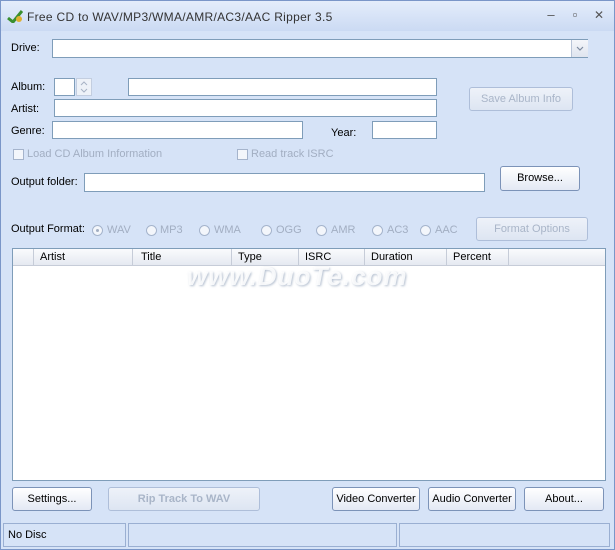 This screenshot has width=615, height=550. I want to click on year-input, so click(404, 130).